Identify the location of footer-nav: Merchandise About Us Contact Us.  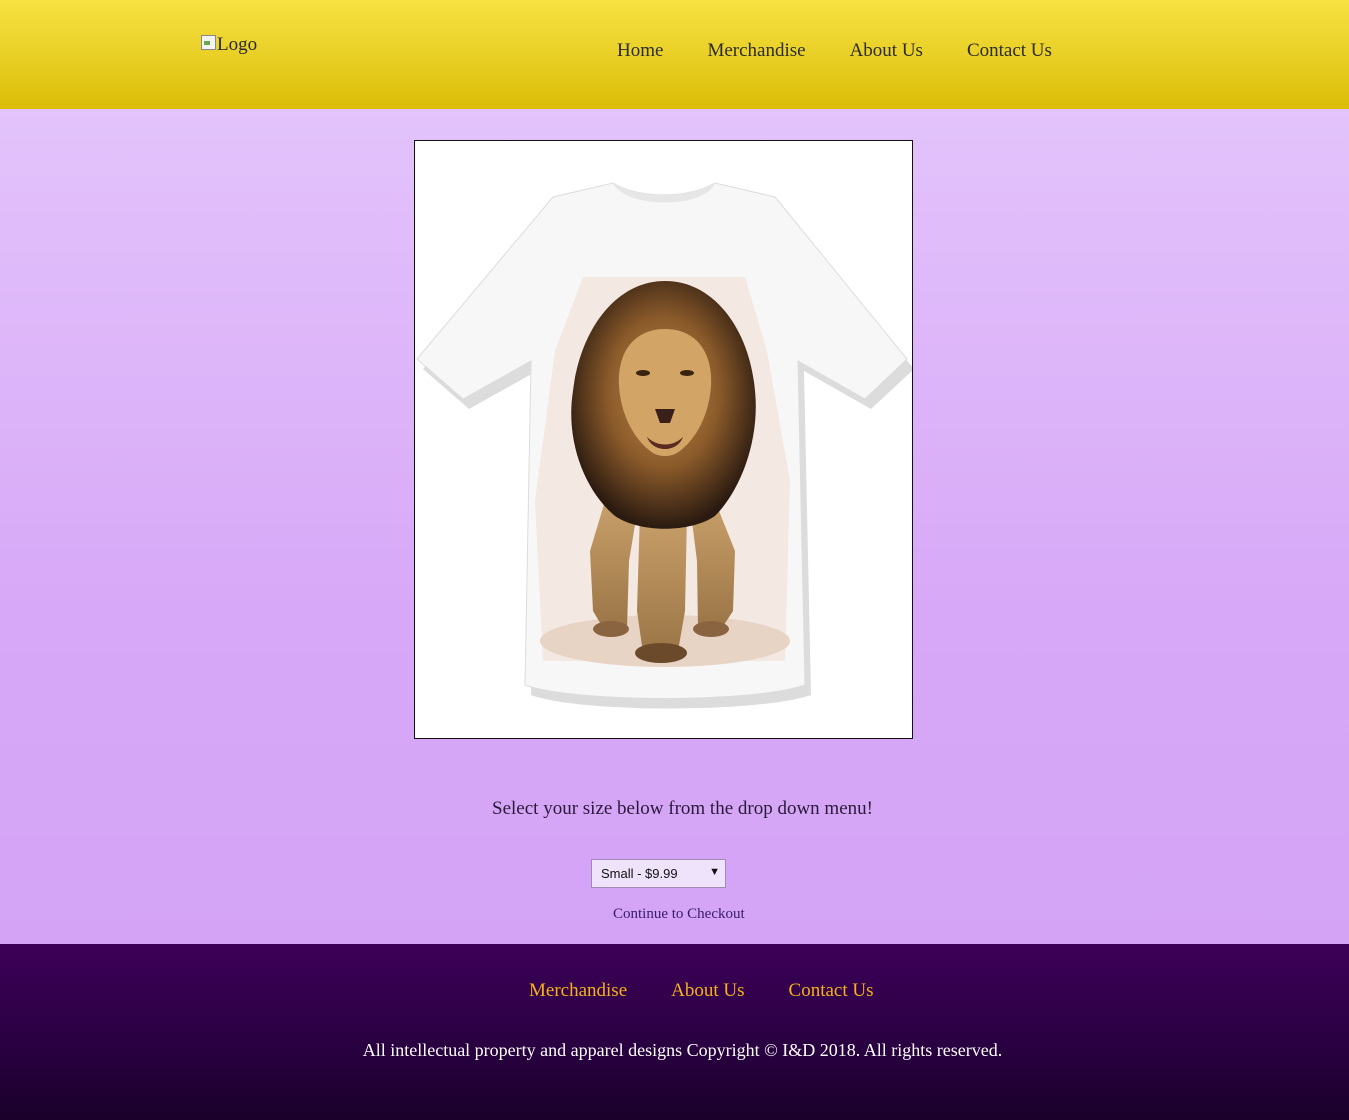
(701, 991).